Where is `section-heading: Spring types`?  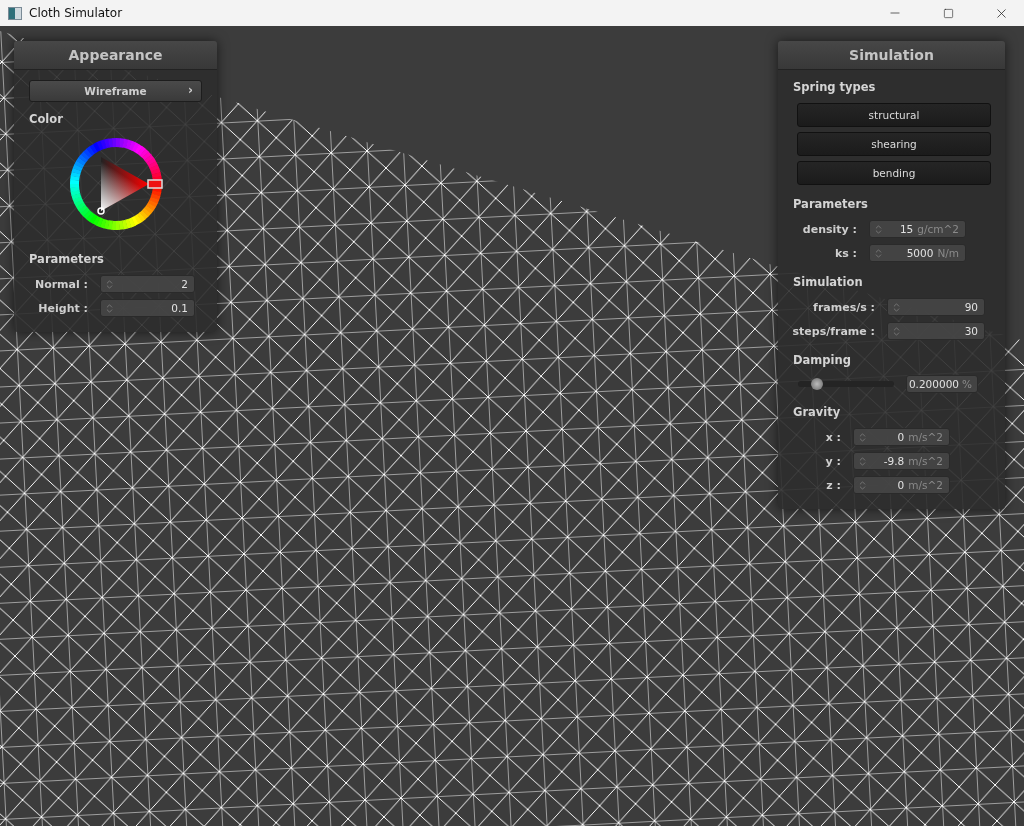 section-heading: Spring types is located at coordinates (834, 87).